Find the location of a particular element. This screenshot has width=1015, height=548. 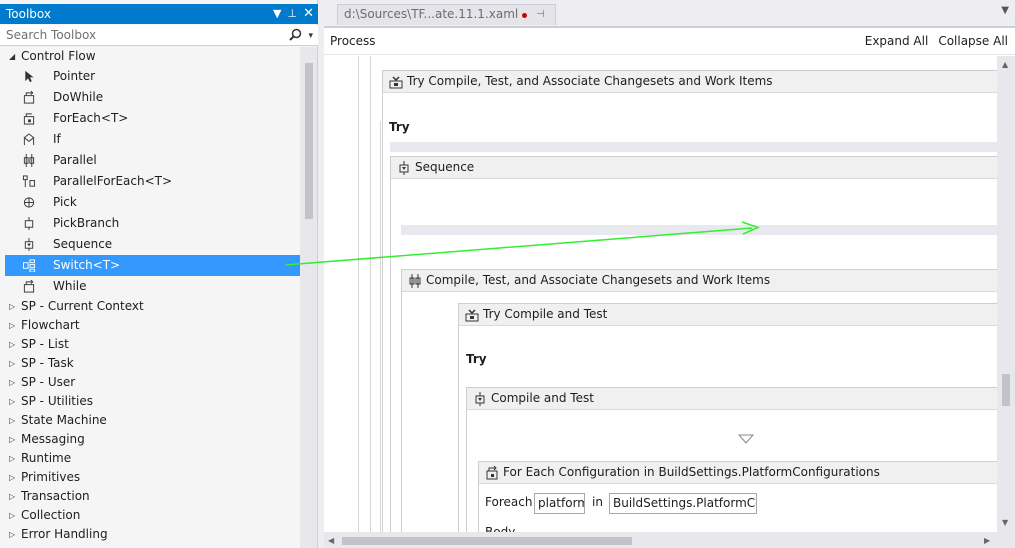

pickbranch-icon is located at coordinates (29, 223).